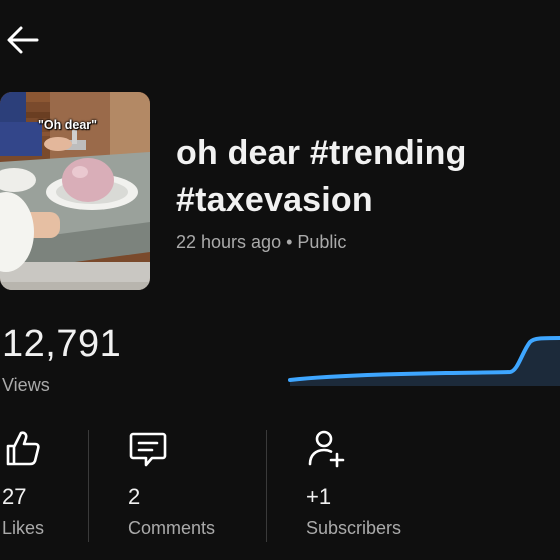 The image size is (560, 560). I want to click on subscribers-count: +1, so click(319, 496).